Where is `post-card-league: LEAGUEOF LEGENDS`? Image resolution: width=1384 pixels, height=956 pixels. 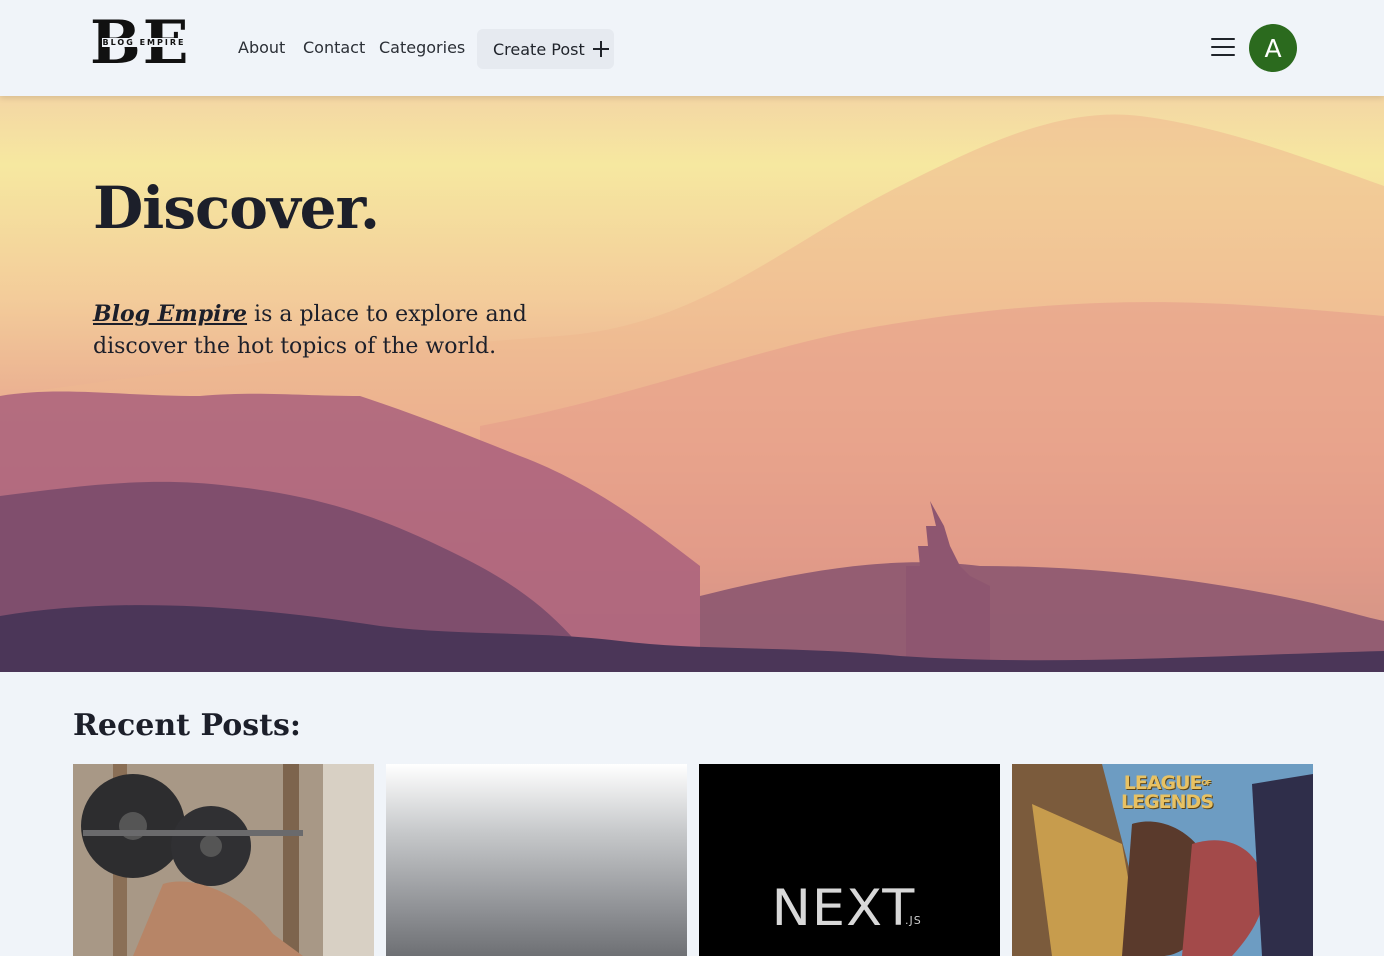
post-card-league: LEAGUEOF LEGENDS is located at coordinates (1162, 860).